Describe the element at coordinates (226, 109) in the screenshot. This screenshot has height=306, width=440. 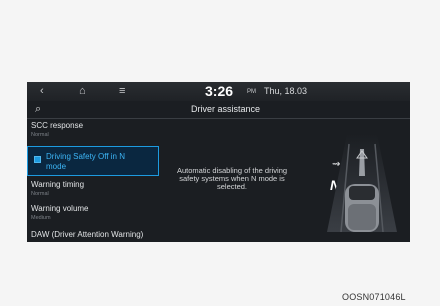
I see `page-title: Driver assistance` at that location.